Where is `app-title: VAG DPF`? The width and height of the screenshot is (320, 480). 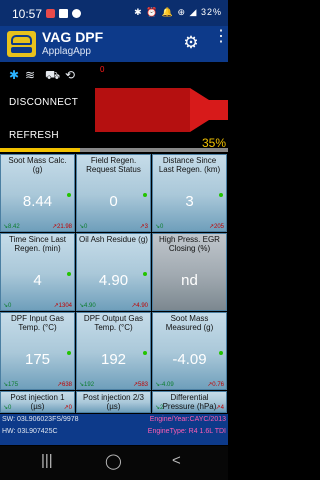
app-title: VAG DPF is located at coordinates (73, 37).